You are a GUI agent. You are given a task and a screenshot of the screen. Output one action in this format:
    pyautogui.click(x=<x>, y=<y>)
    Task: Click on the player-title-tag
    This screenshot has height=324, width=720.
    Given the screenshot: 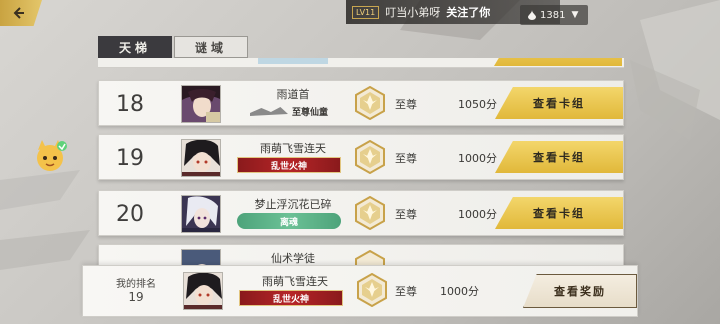 What is the action you would take?
    pyautogui.click(x=293, y=61)
    